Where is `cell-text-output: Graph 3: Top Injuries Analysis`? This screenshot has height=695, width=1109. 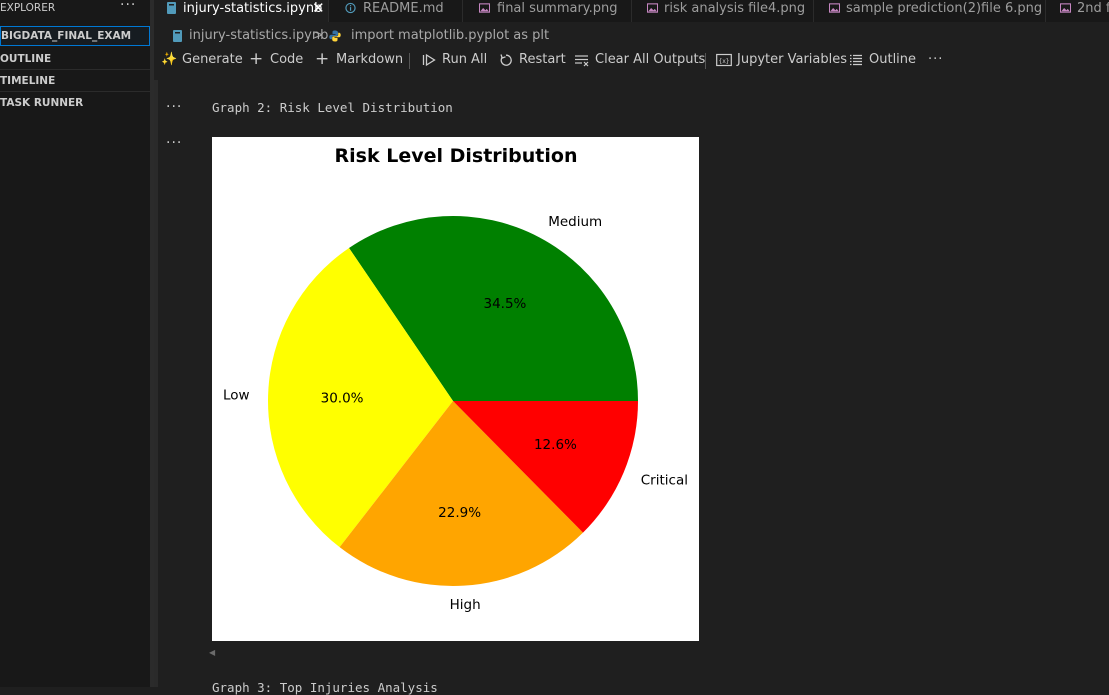 cell-text-output: Graph 3: Top Injuries Analysis is located at coordinates (325, 687).